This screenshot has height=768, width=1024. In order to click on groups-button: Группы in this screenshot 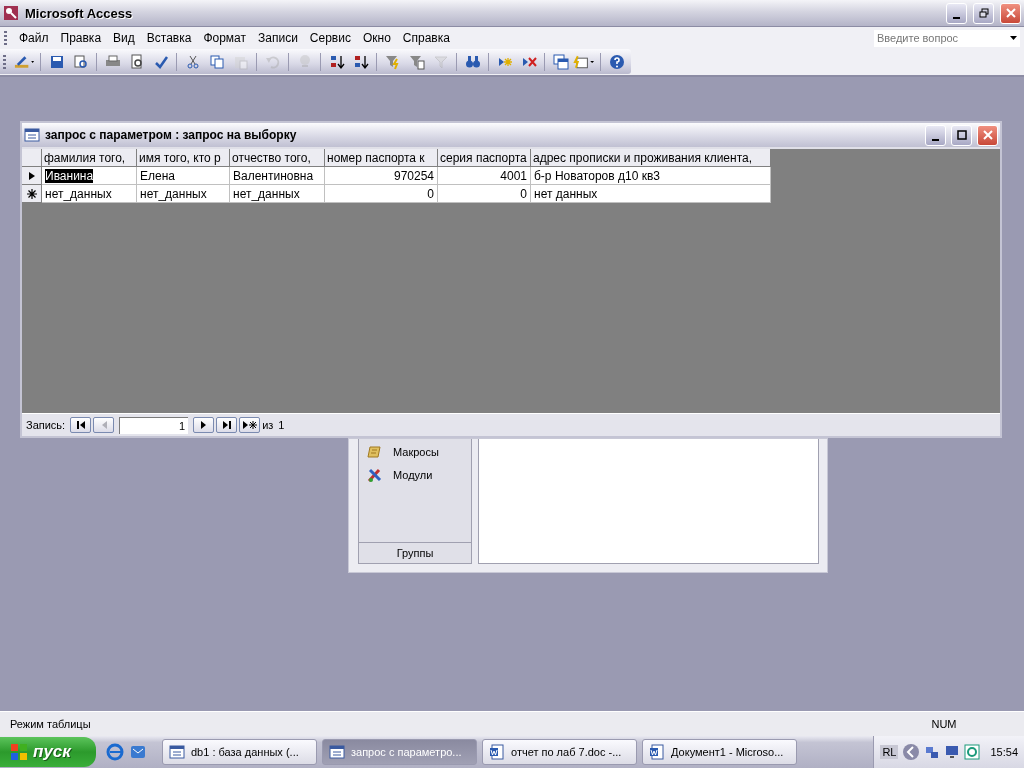, I will do `click(415, 552)`.